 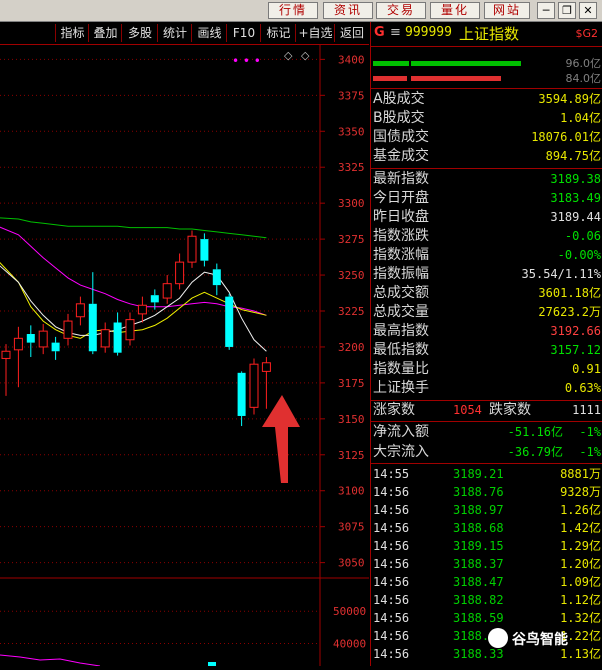 I want to click on close-icon: ✕, so click(x=588, y=10).